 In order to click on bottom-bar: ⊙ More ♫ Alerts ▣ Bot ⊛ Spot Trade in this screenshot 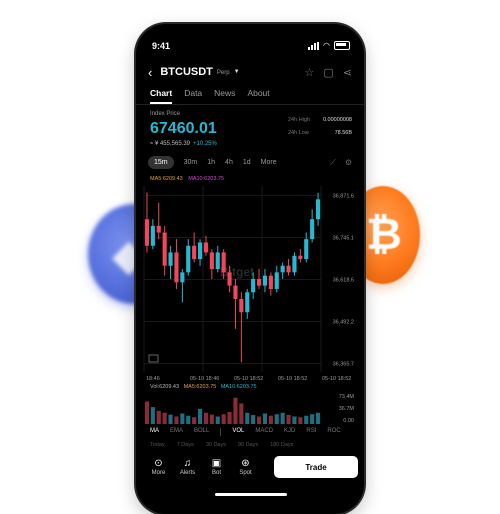, I will do `click(250, 467)`.